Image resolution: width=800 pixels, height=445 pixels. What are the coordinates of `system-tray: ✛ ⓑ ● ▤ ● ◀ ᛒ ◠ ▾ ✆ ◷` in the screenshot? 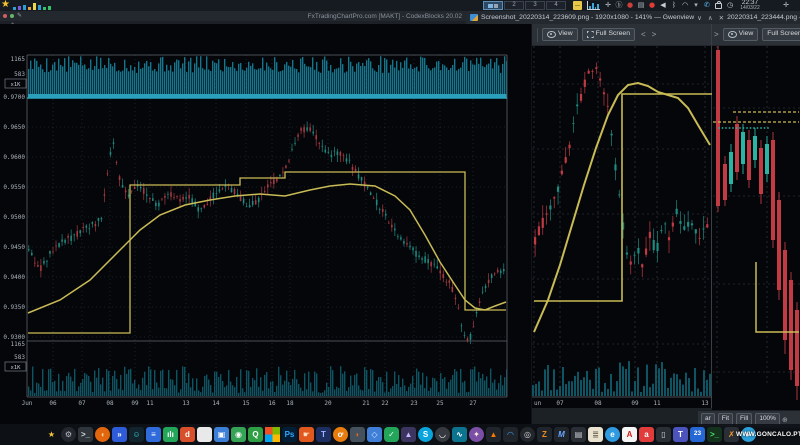 It's located at (669, 5).